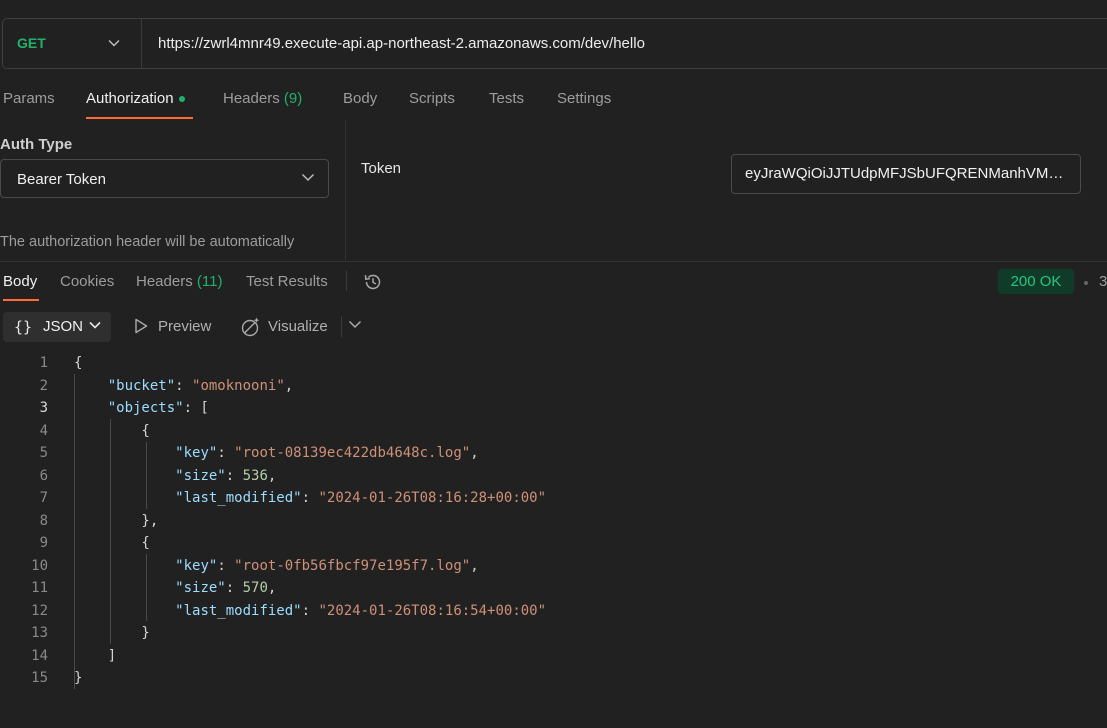 Image resolution: width=1107 pixels, height=728 pixels. I want to click on tab-separator, so click(346, 281).